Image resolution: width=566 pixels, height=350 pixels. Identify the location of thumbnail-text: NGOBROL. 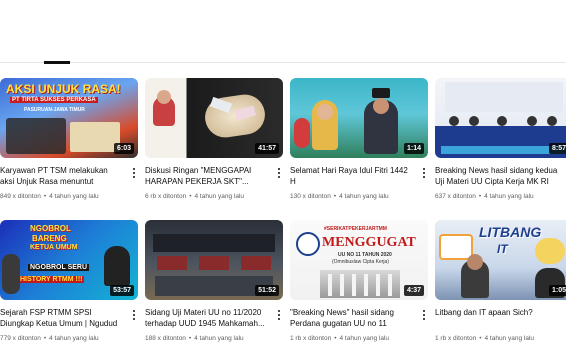
(50, 228).